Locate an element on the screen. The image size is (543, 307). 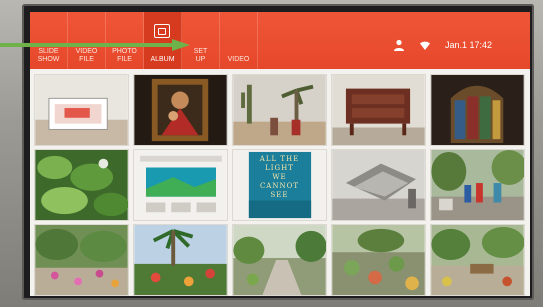
status-area: Jan.1 17:42 is located at coordinates (442, 45).